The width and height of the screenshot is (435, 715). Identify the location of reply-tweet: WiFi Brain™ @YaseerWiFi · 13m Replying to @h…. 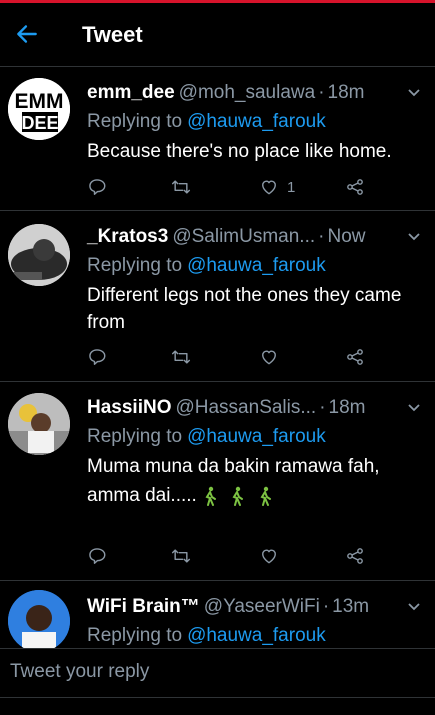
(217, 615).